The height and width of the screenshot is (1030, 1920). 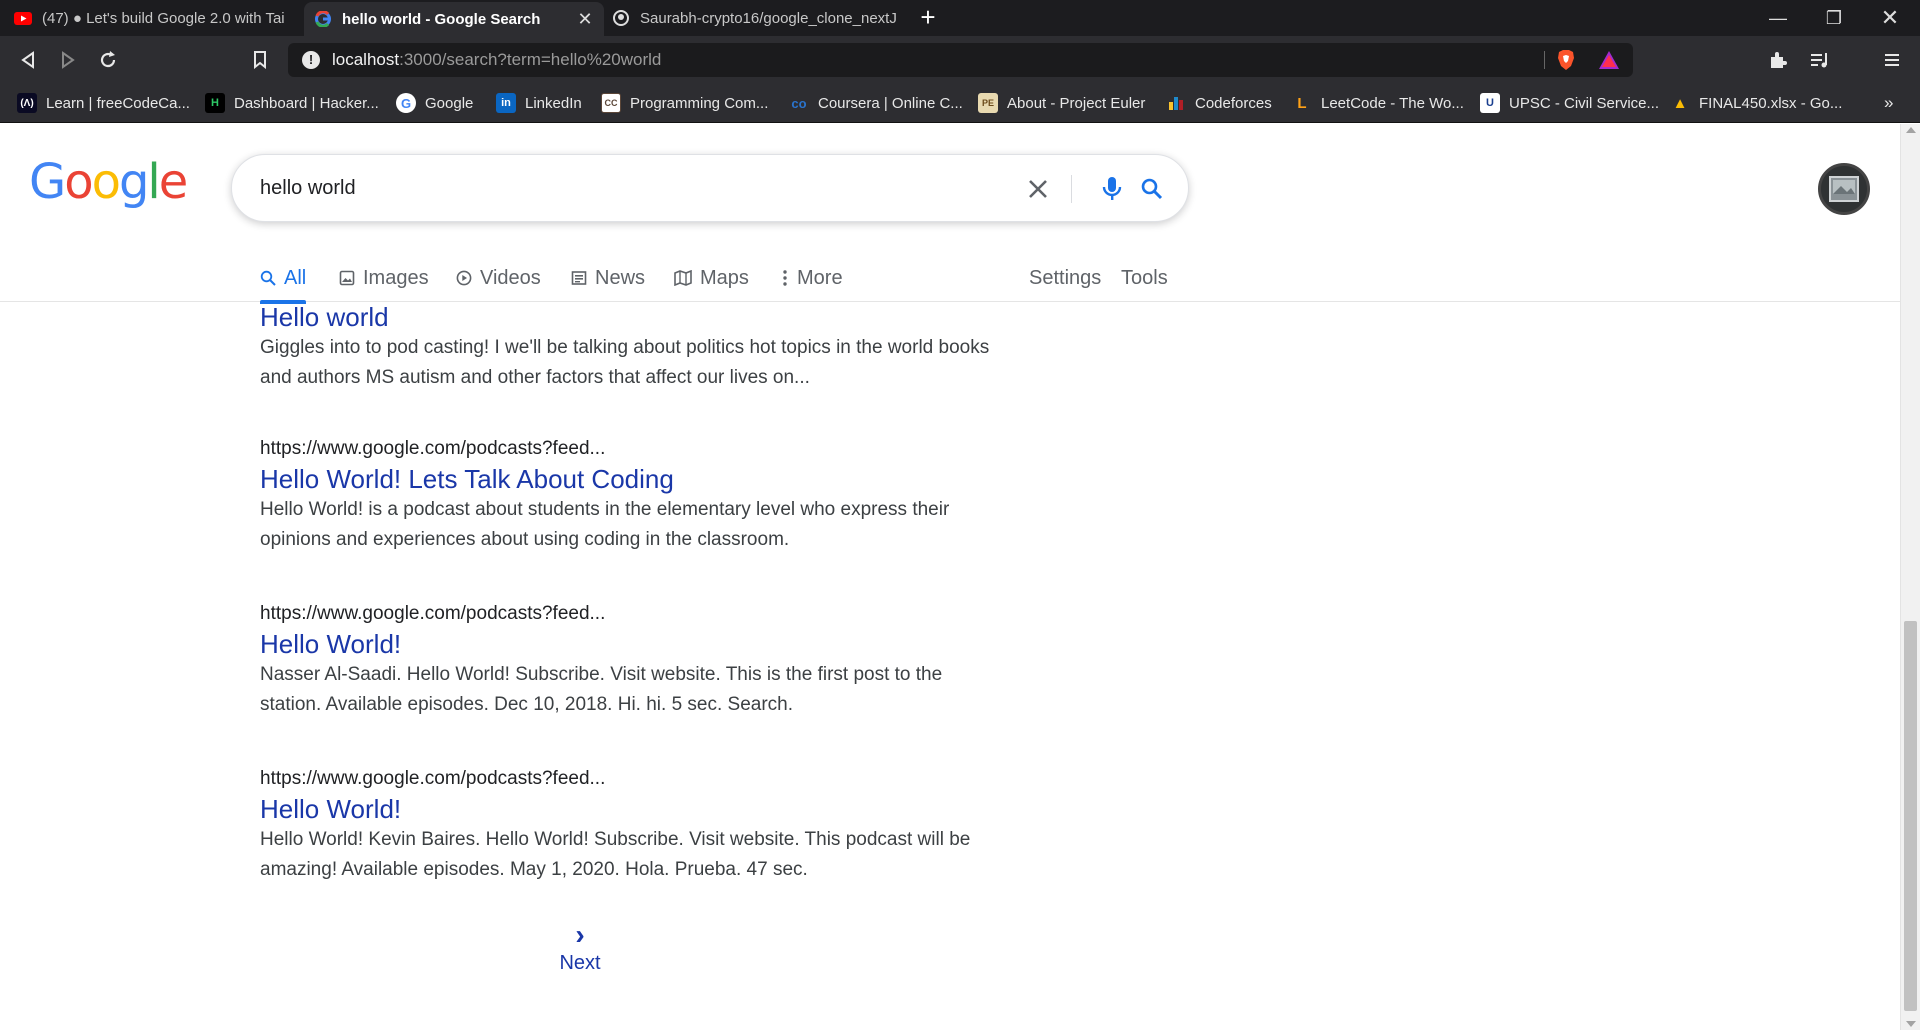 I want to click on chevron-right-icon: ›, so click(x=580, y=934).